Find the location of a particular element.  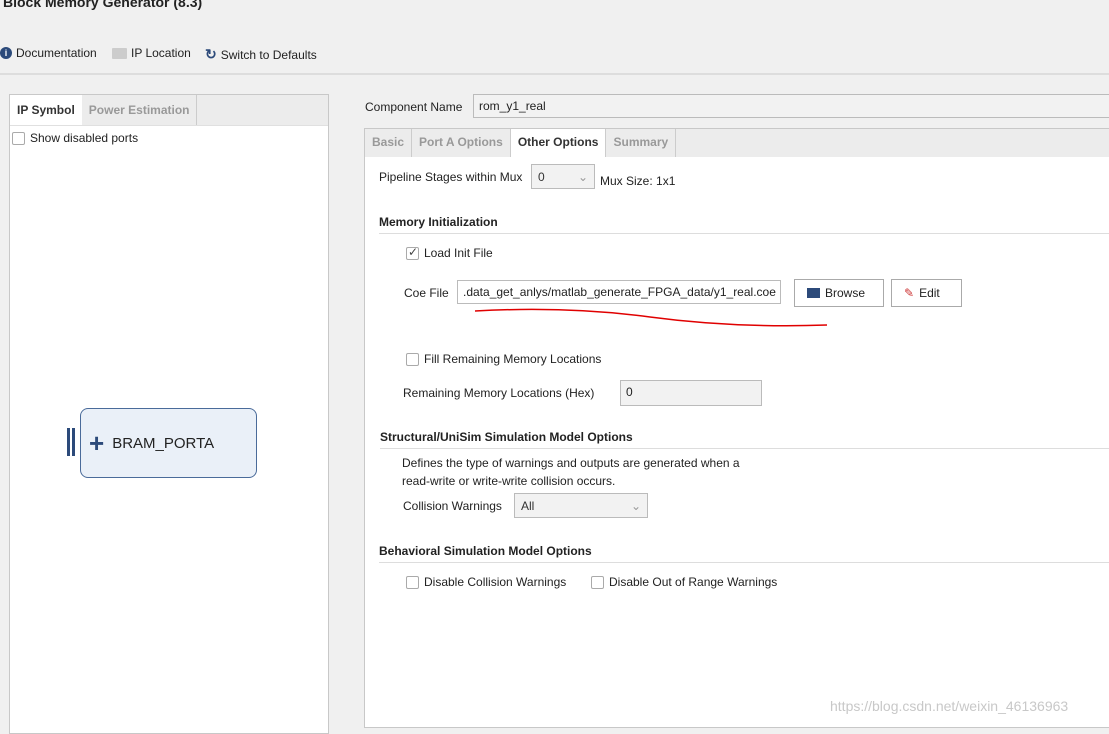

memory-init-heading: Memory Initialization is located at coordinates (744, 224).